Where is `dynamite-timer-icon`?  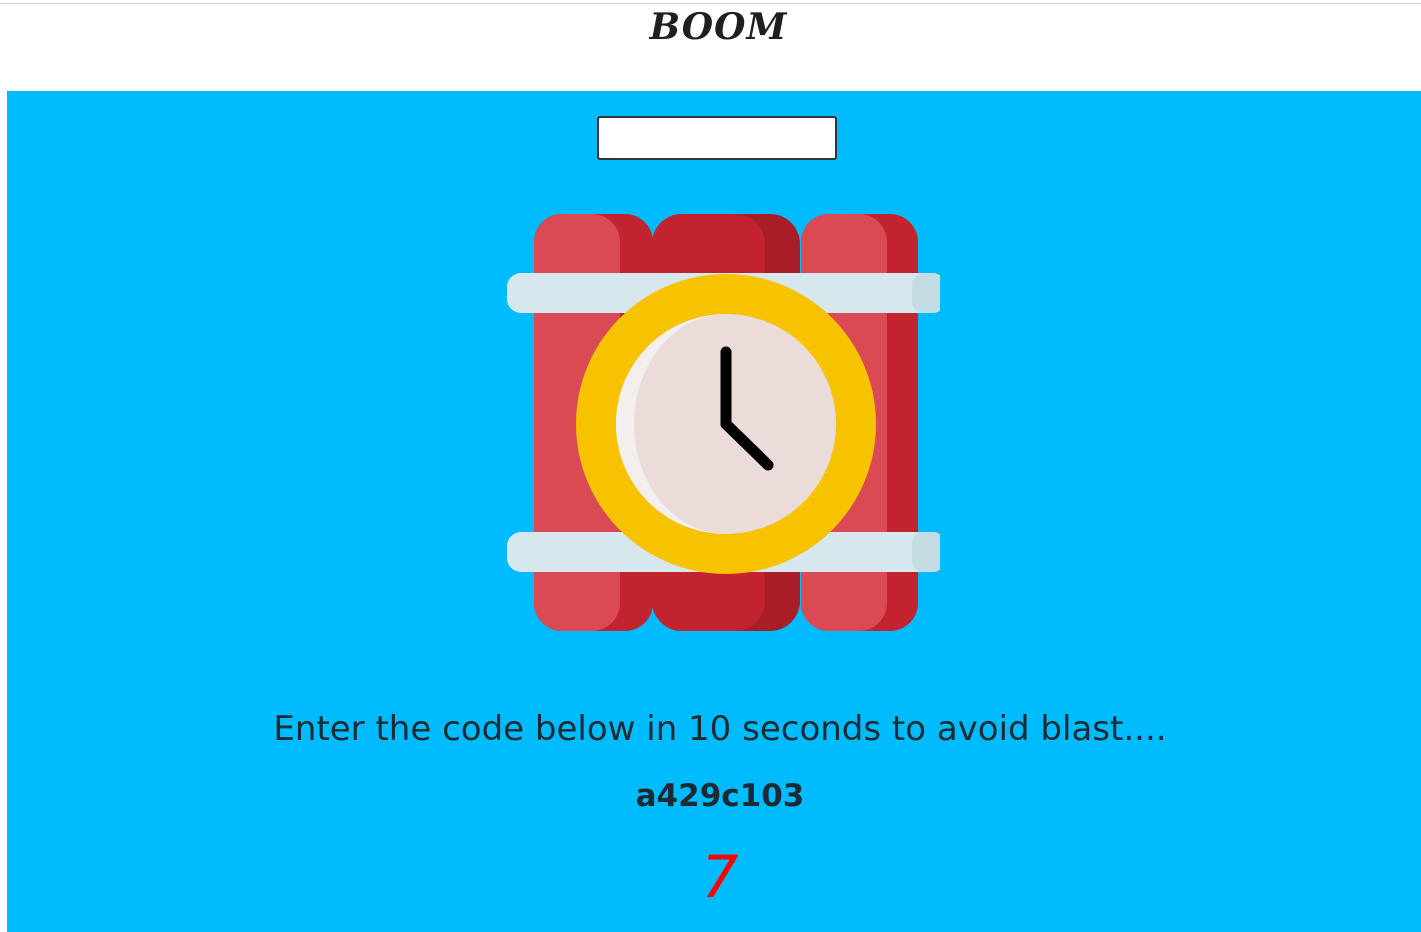
dynamite-timer-icon is located at coordinates (723, 422).